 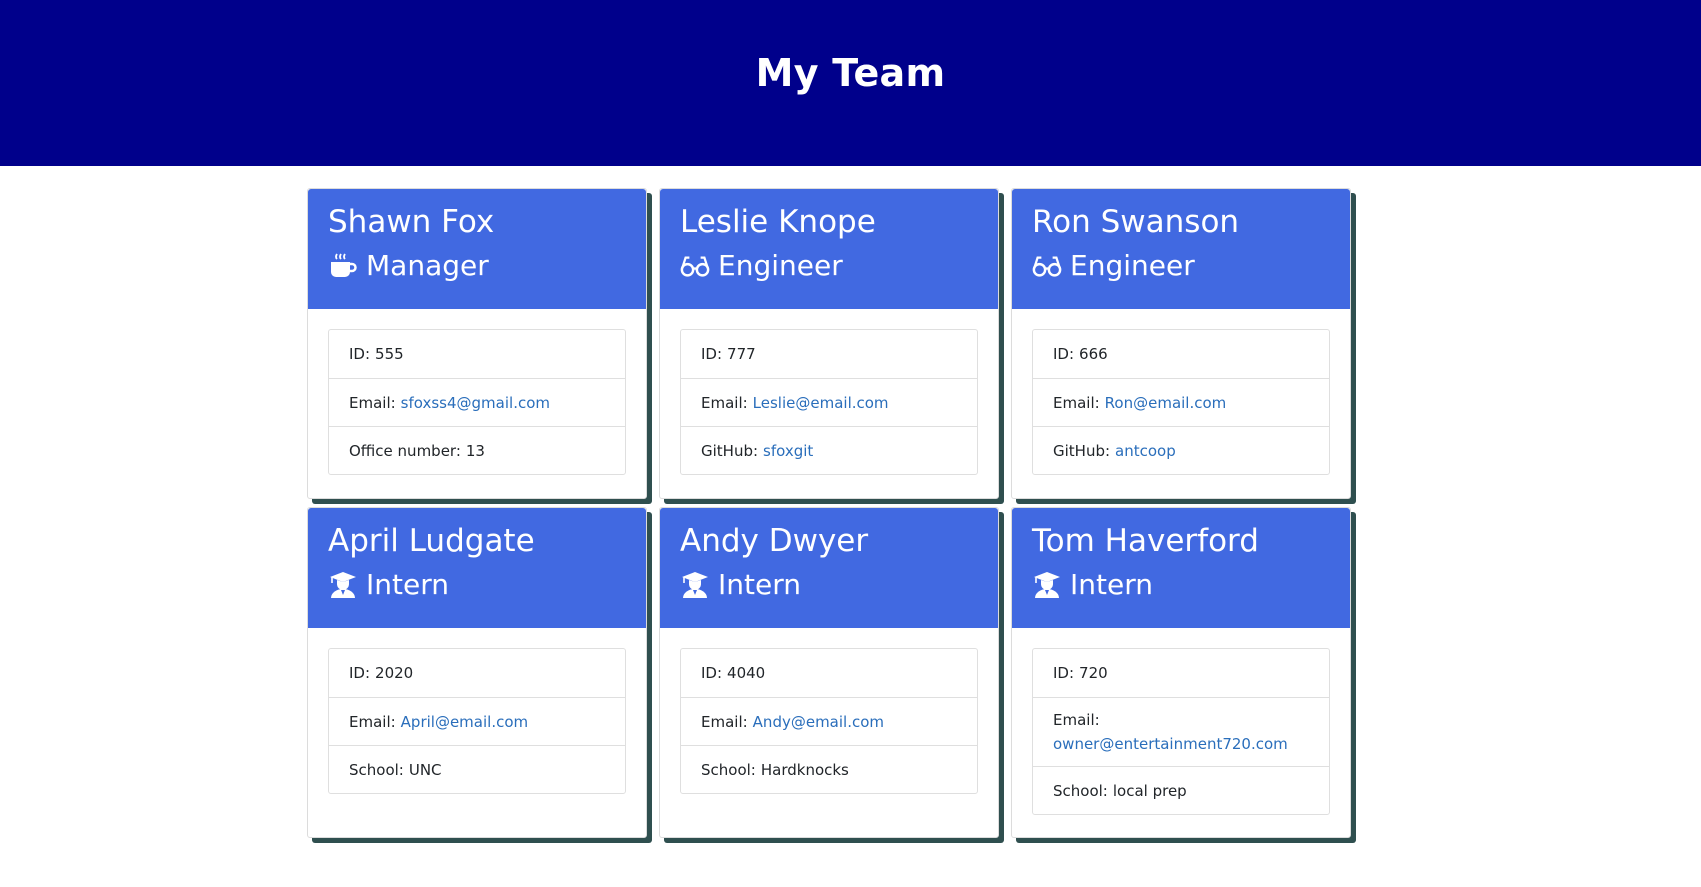 I want to click on github-link: antcoop, so click(x=1145, y=451).